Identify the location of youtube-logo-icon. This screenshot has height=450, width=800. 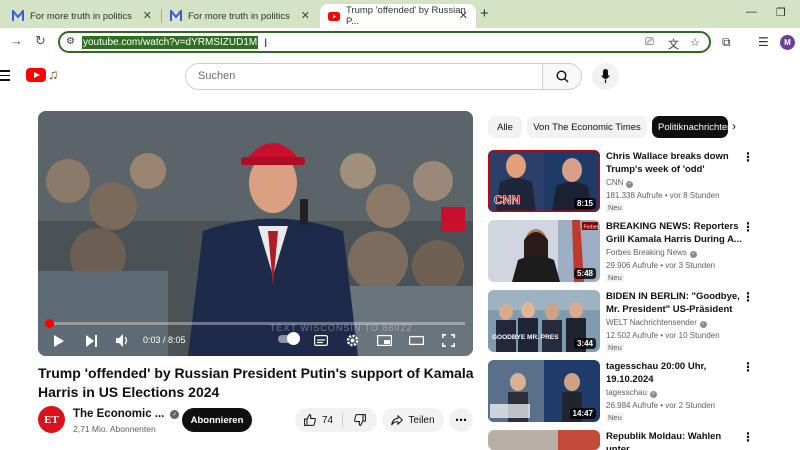
(36, 75).